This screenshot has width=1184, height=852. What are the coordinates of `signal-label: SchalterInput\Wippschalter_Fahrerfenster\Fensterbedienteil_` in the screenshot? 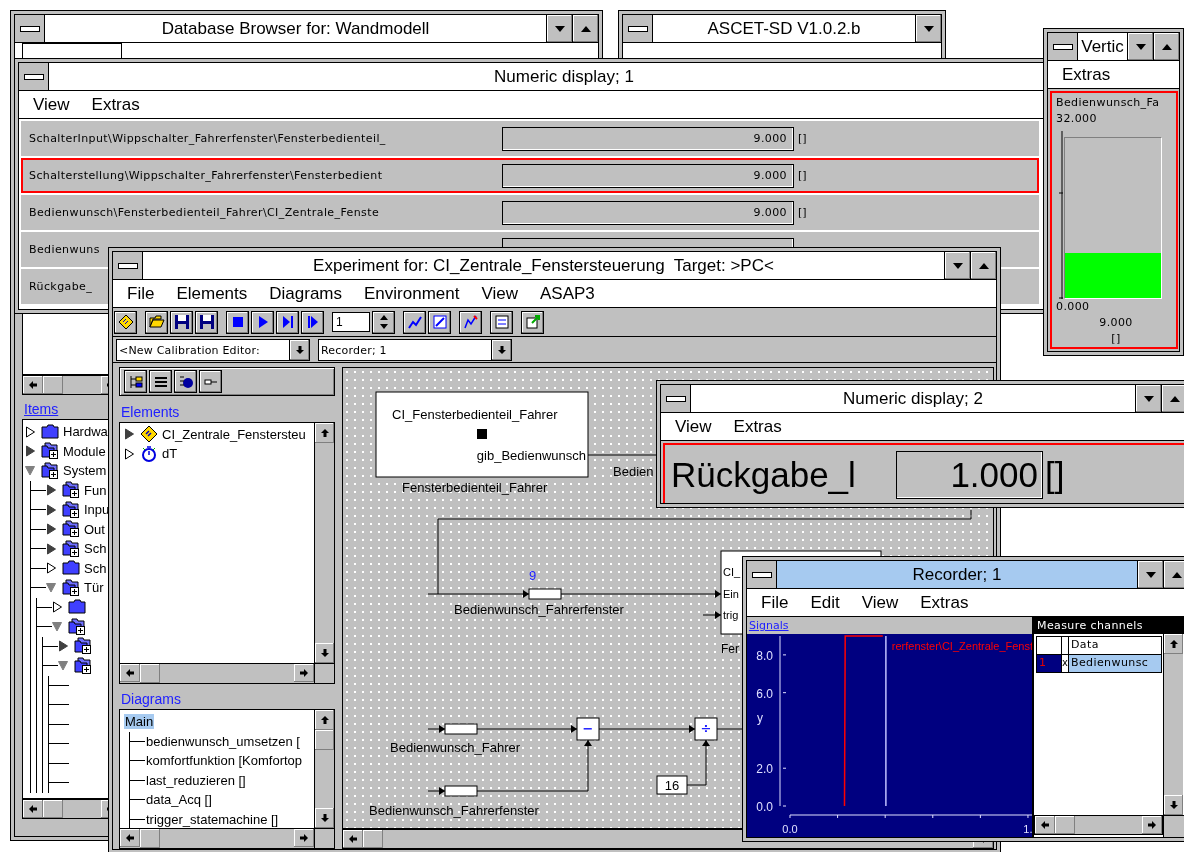 It's located at (207, 138).